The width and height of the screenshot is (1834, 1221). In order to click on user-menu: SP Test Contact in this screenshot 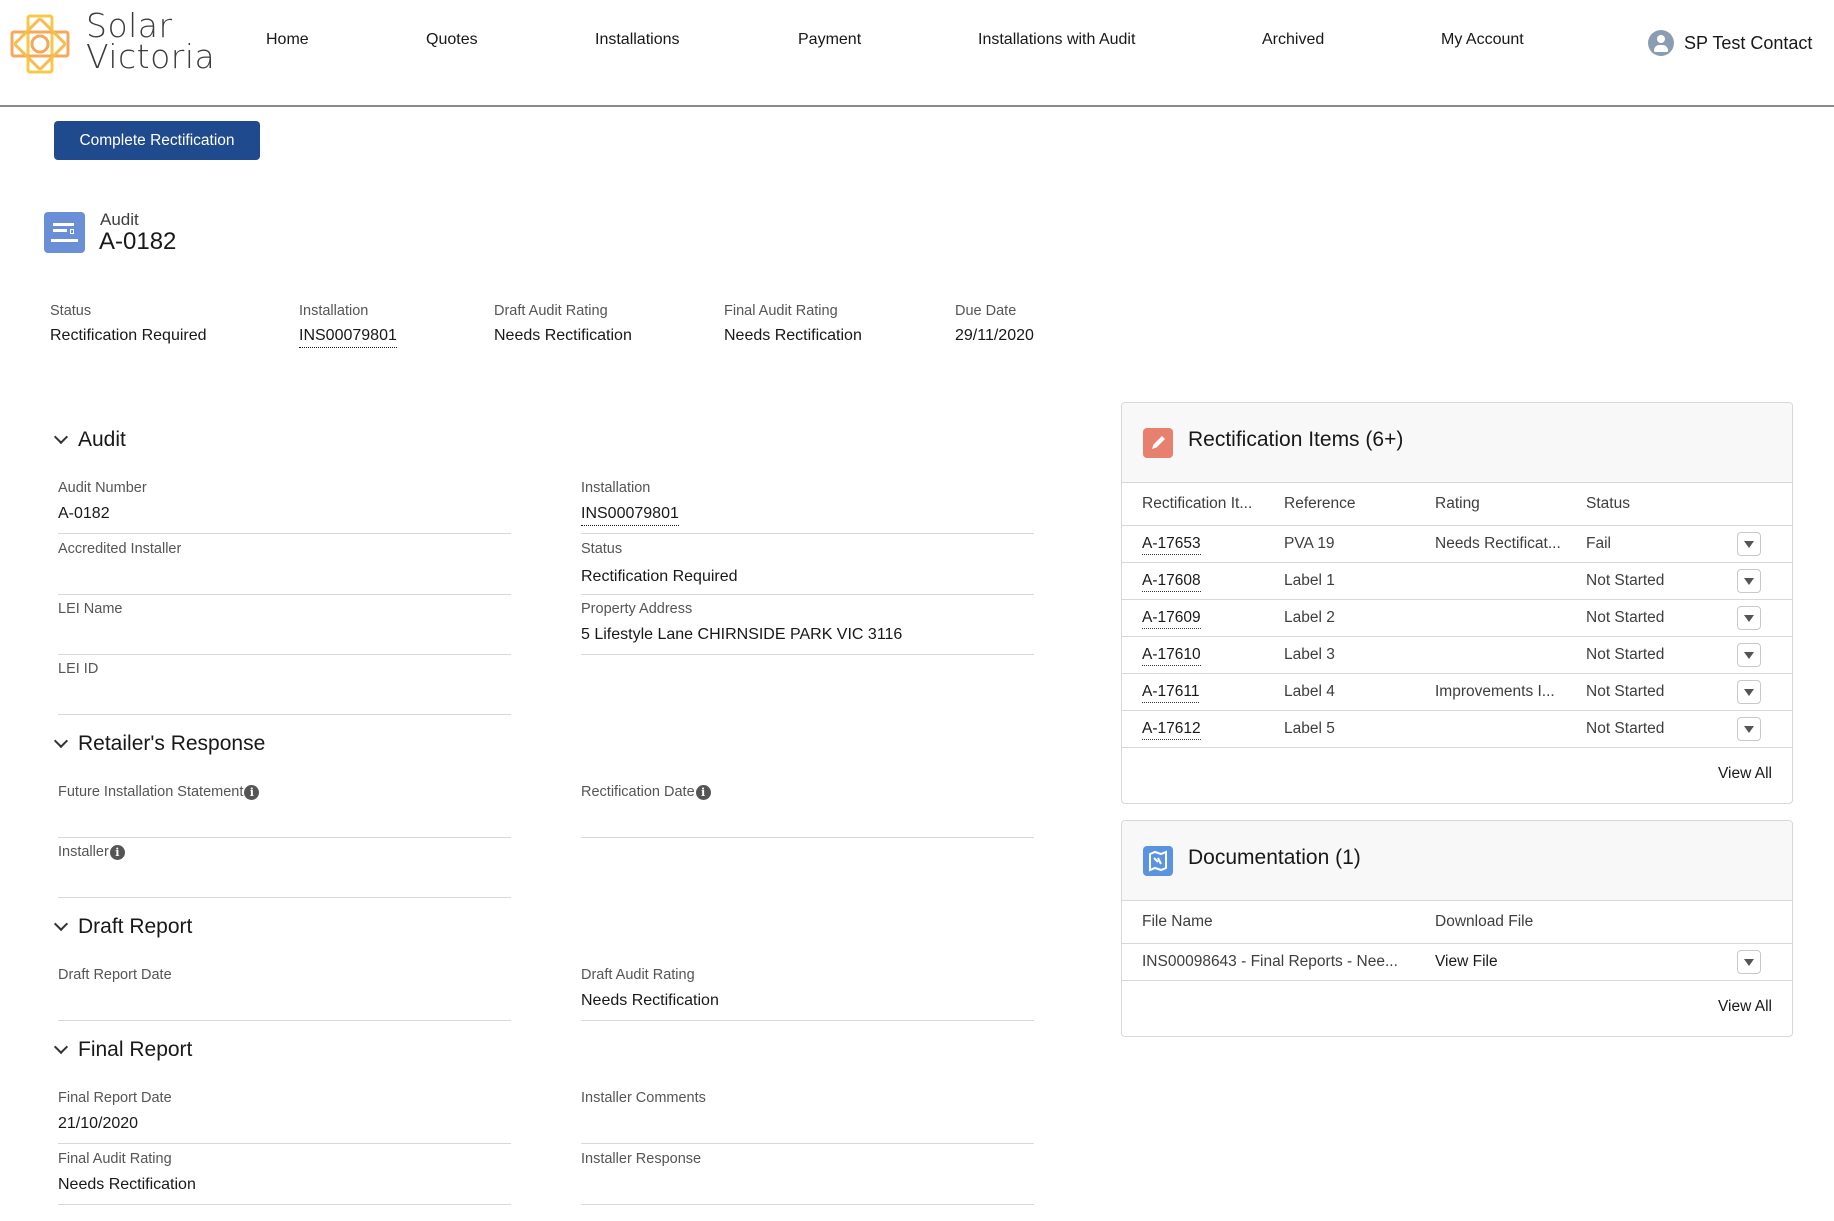, I will do `click(1730, 43)`.